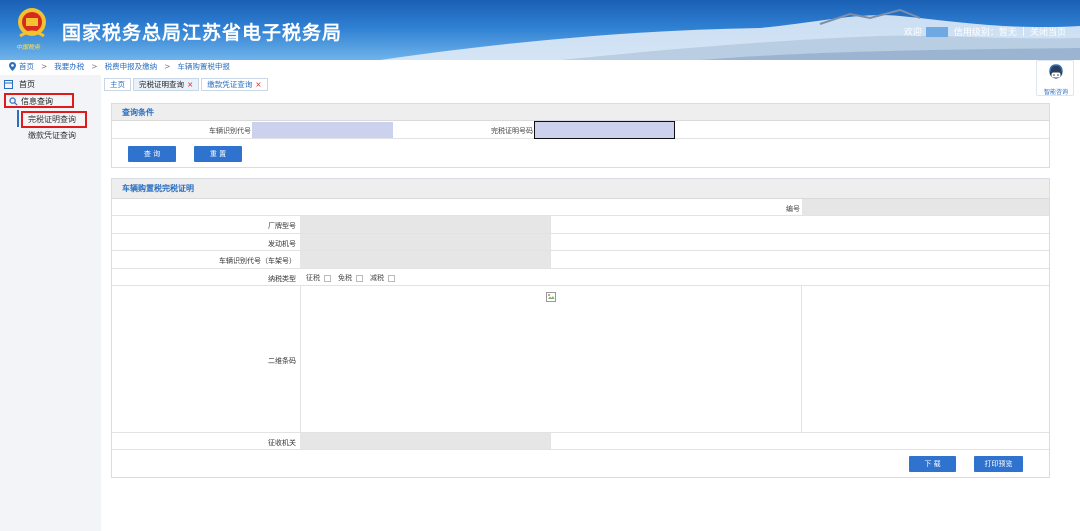 This screenshot has height=531, width=1080. Describe the element at coordinates (936, 31) in the screenshot. I see `username-masked` at that location.